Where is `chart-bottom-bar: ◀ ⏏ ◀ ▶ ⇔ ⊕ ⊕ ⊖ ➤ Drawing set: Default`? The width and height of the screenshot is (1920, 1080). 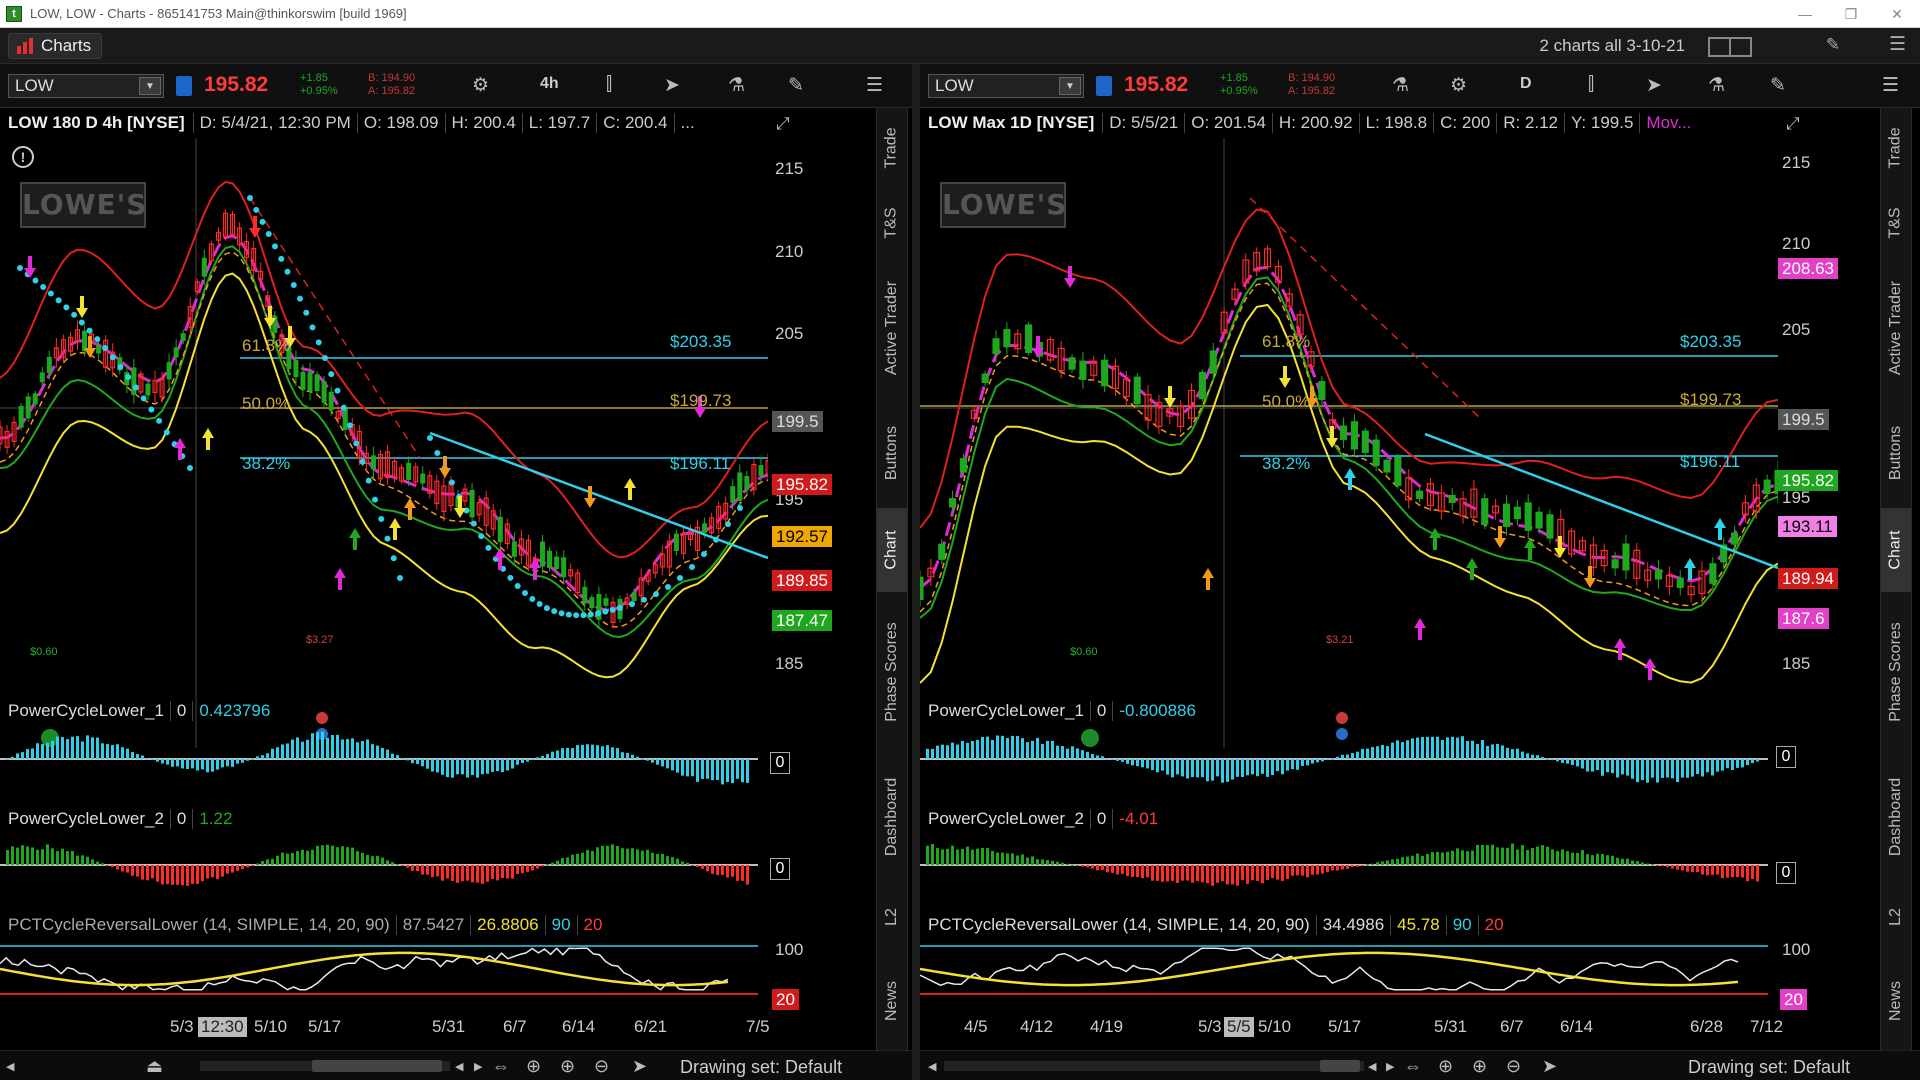 chart-bottom-bar: ◀ ⏏ ◀ ▶ ⇔ ⊕ ⊕ ⊖ ➤ Drawing set: Default is located at coordinates (456, 1065).